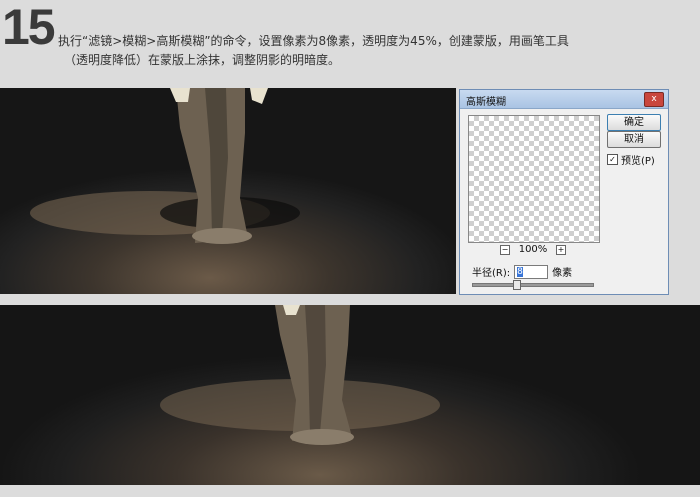 The height and width of the screenshot is (497, 700). I want to click on radius-row: 半径(R): 8 像素, so click(522, 271).